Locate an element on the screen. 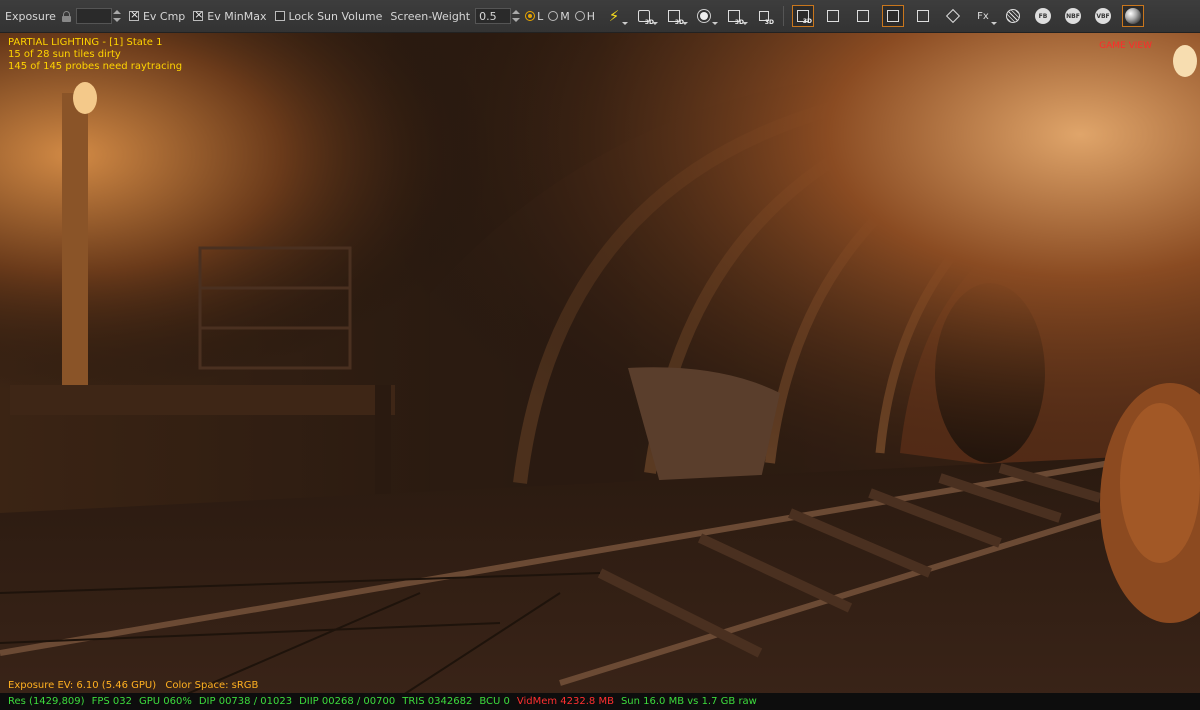  quality-high-label: H is located at coordinates (591, 16).